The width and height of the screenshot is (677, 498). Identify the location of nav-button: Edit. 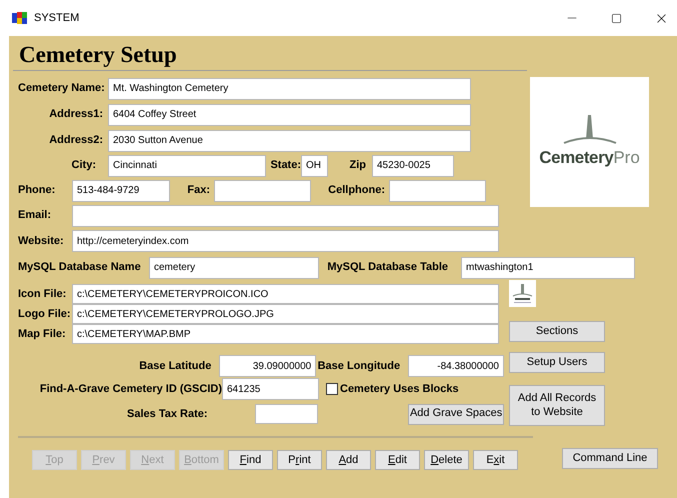
(397, 460).